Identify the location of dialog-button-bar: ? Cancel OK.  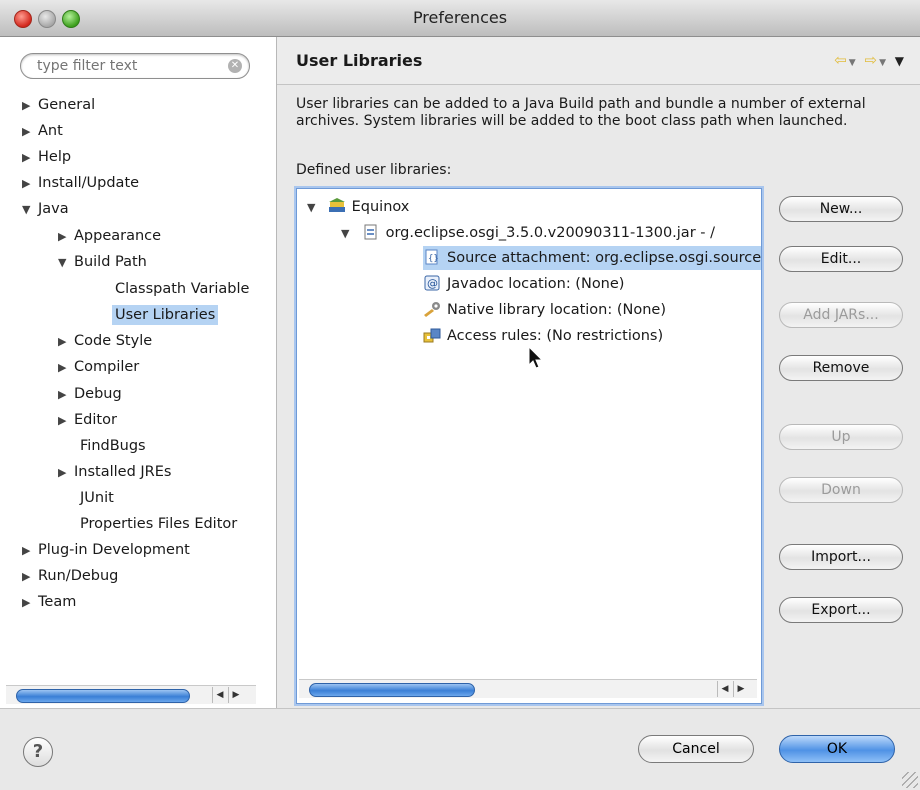
(460, 749).